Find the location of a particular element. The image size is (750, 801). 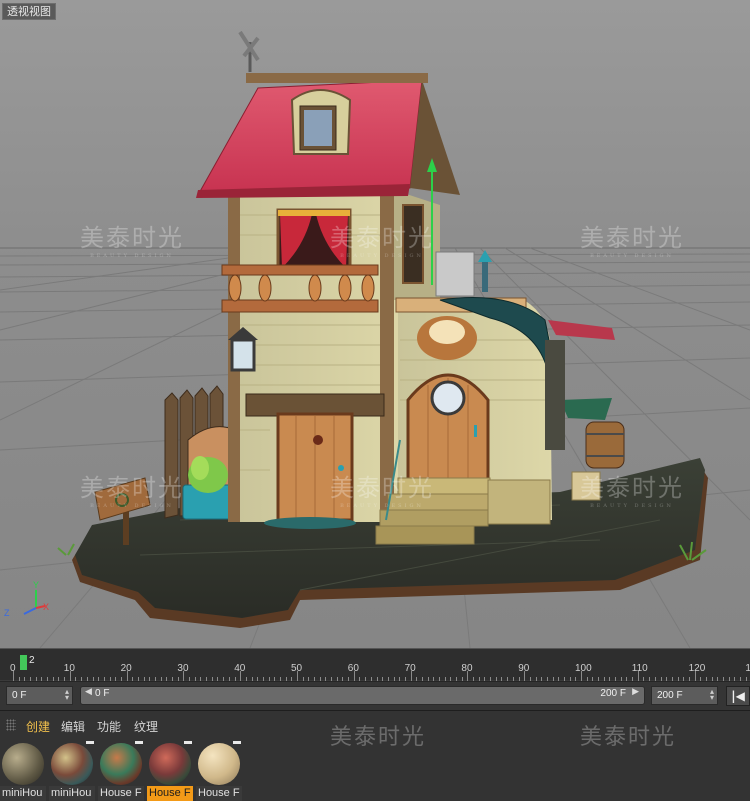

material-ball-beige-icon is located at coordinates (219, 764).